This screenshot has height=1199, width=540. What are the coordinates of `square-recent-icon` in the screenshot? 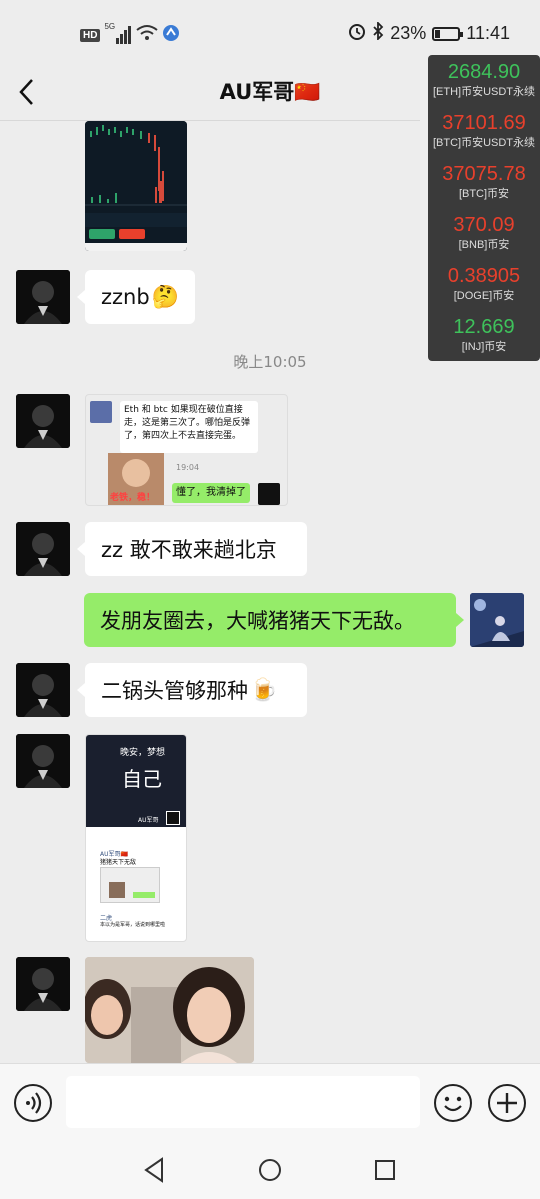 It's located at (385, 1170).